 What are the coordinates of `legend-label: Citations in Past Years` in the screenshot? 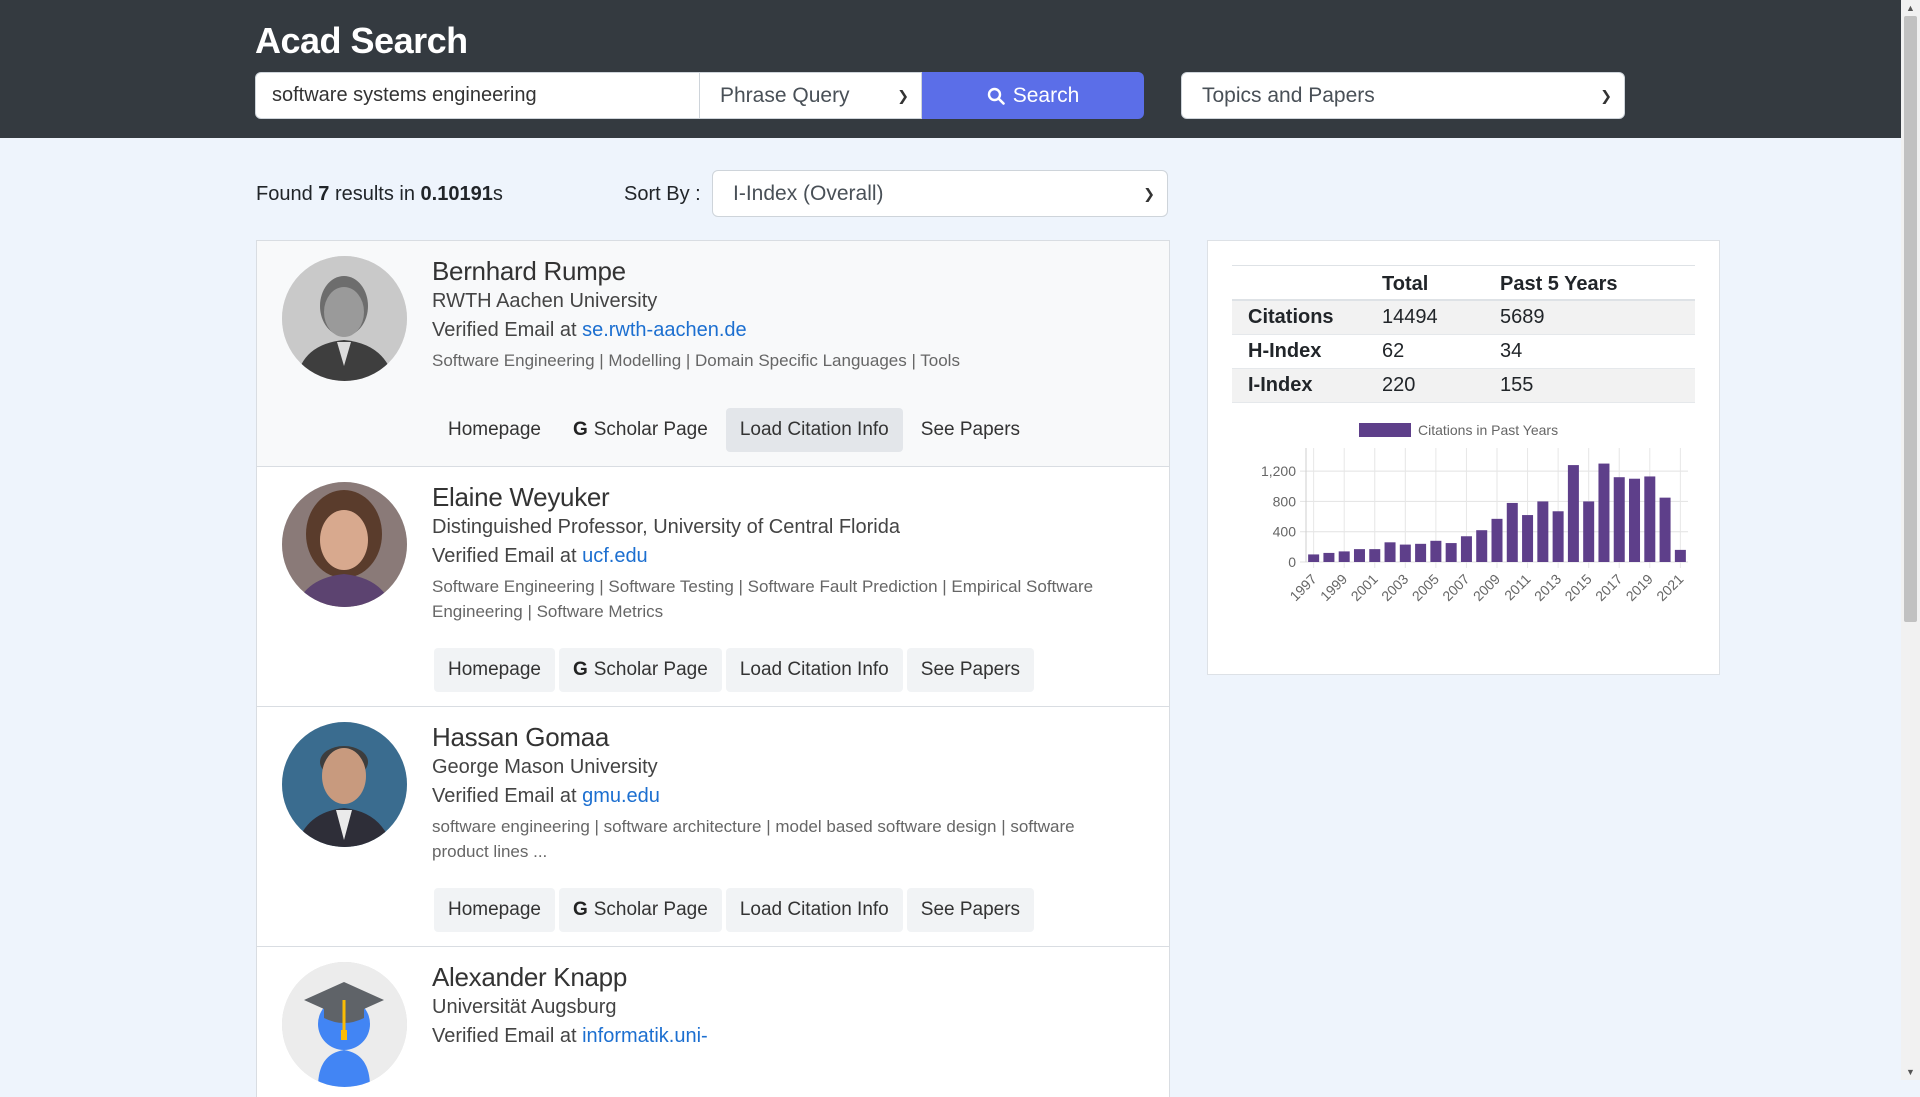 It's located at (1488, 430).